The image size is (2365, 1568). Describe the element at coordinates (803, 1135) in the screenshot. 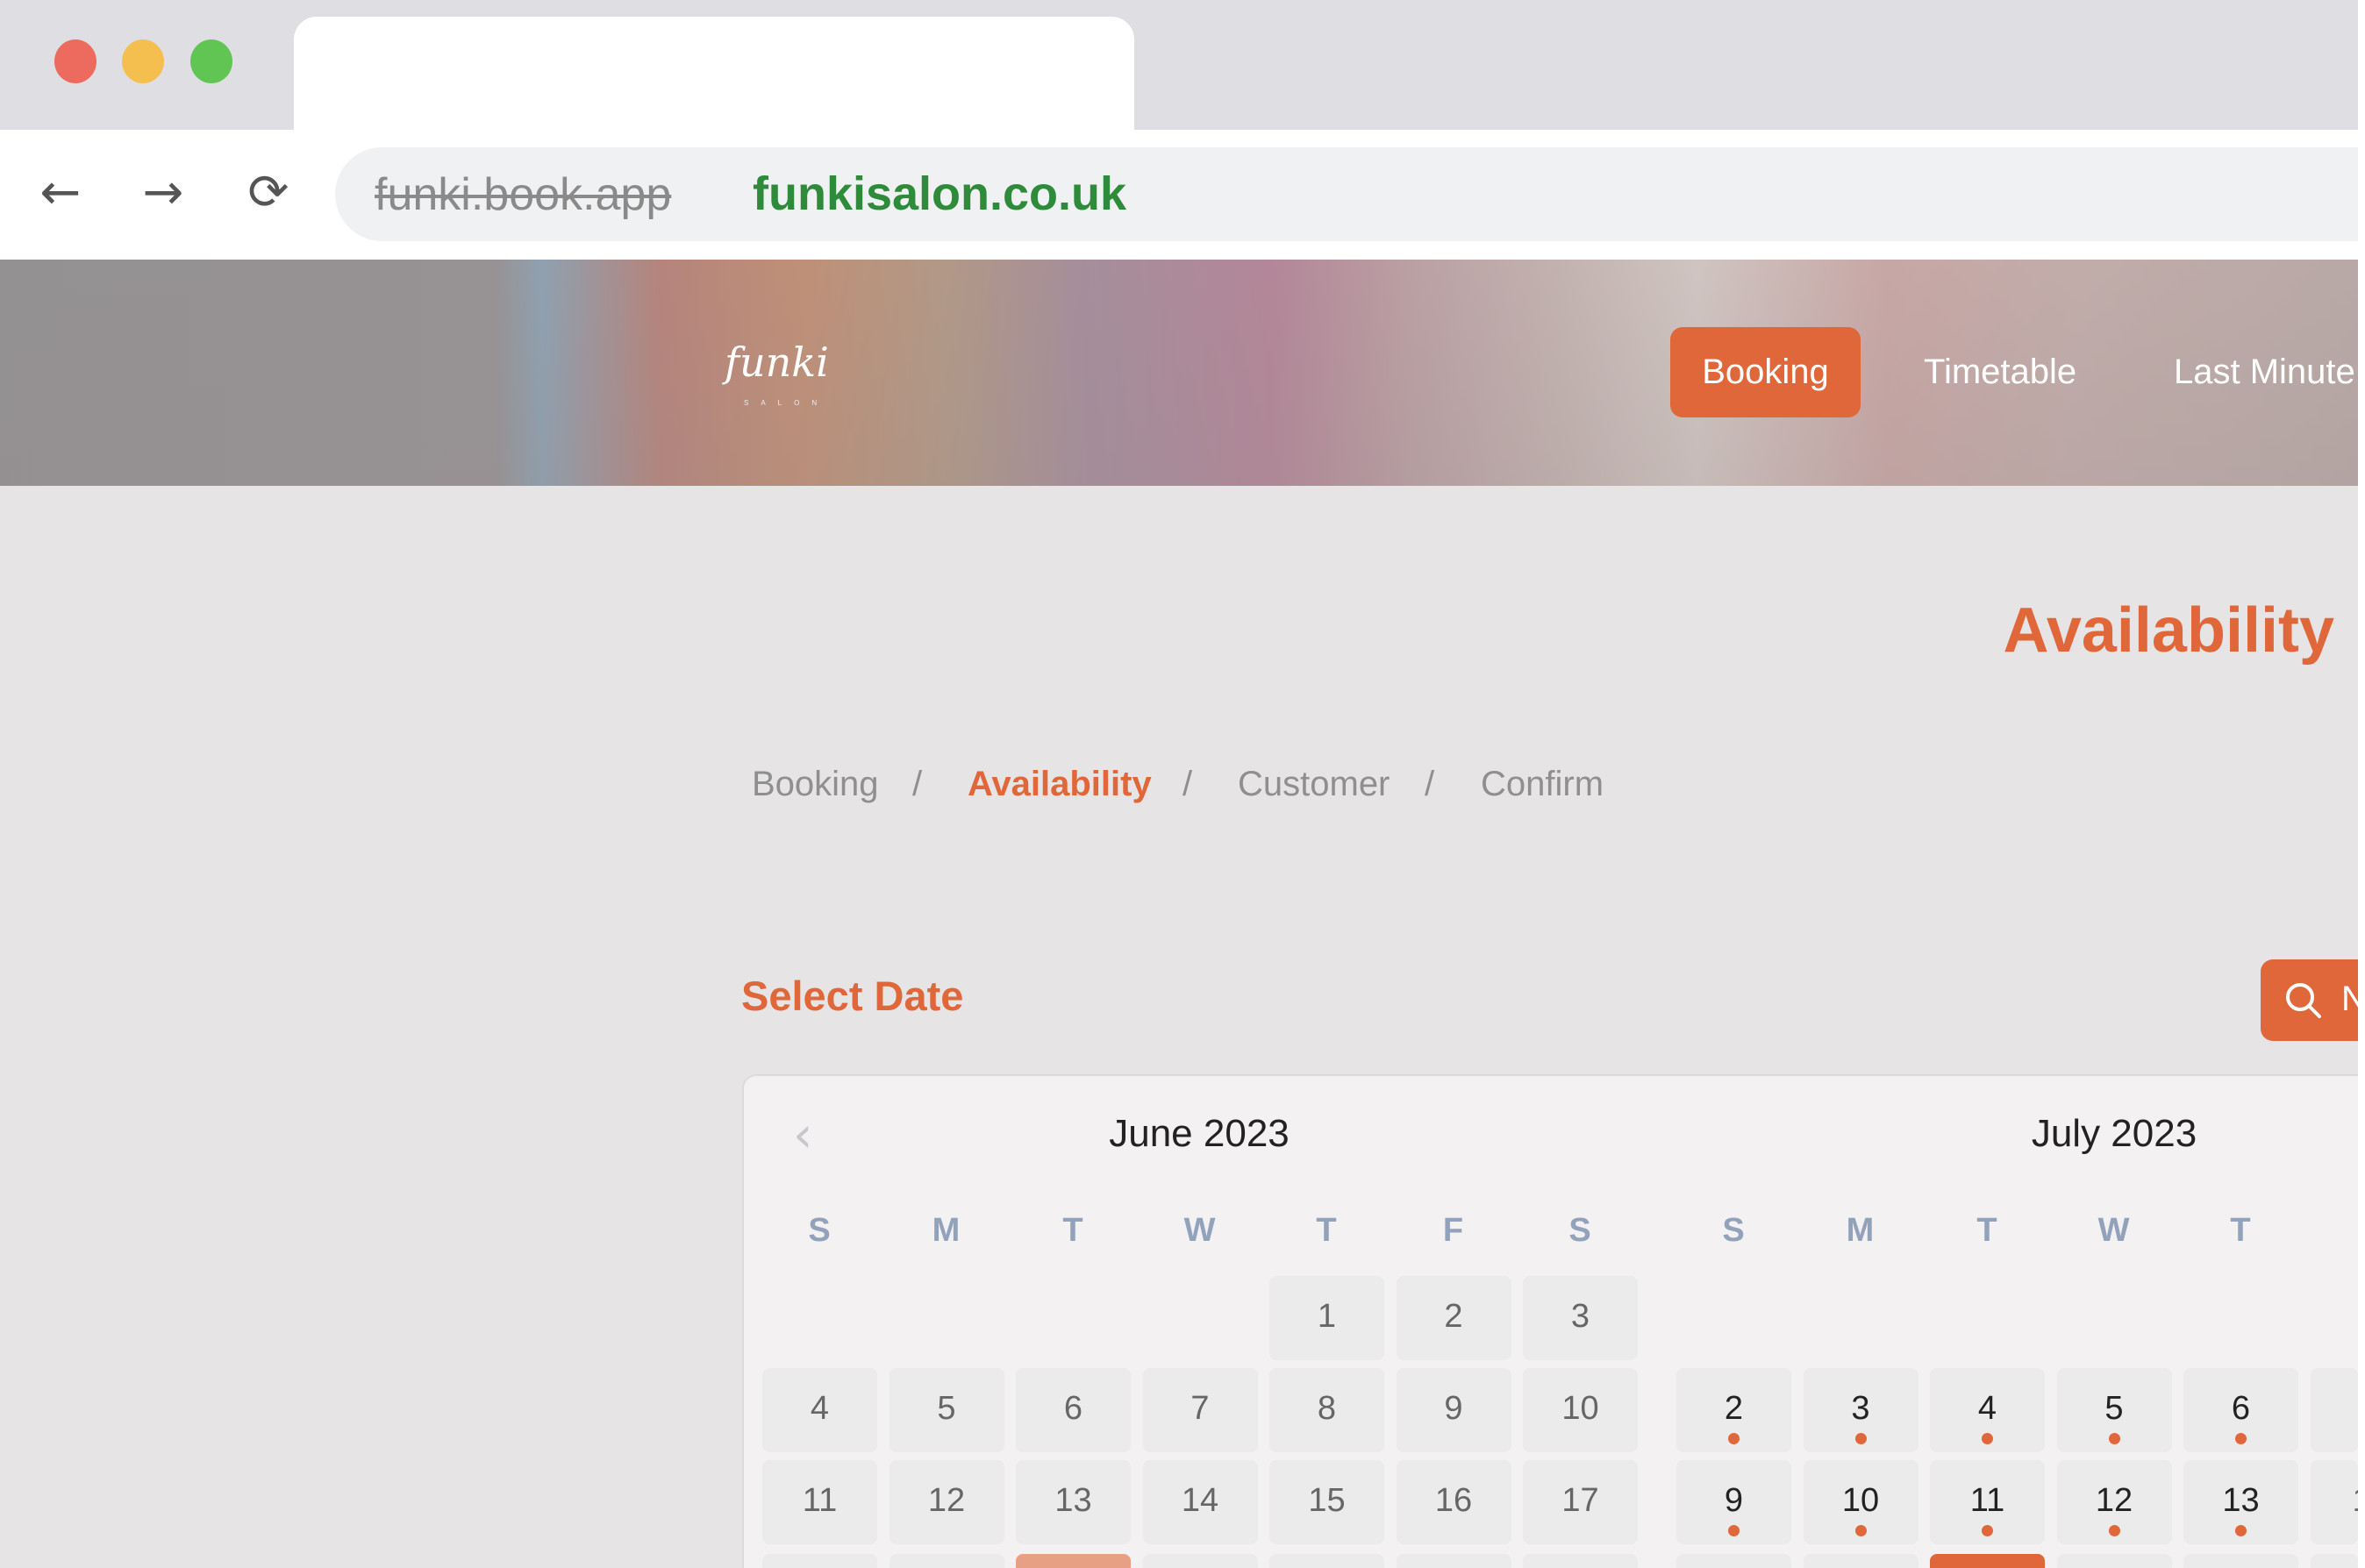

I see `prev-month-chevron-icon: ‹` at that location.